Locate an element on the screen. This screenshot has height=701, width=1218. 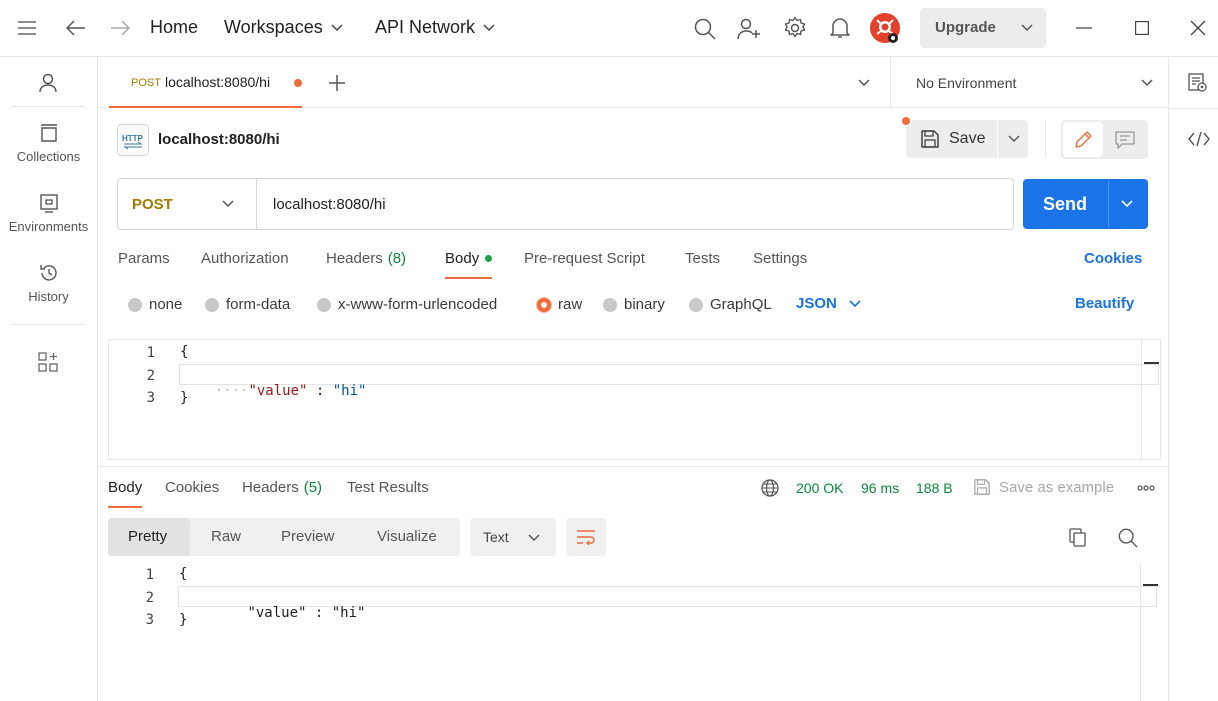
line-number: 2 is located at coordinates (149, 598).